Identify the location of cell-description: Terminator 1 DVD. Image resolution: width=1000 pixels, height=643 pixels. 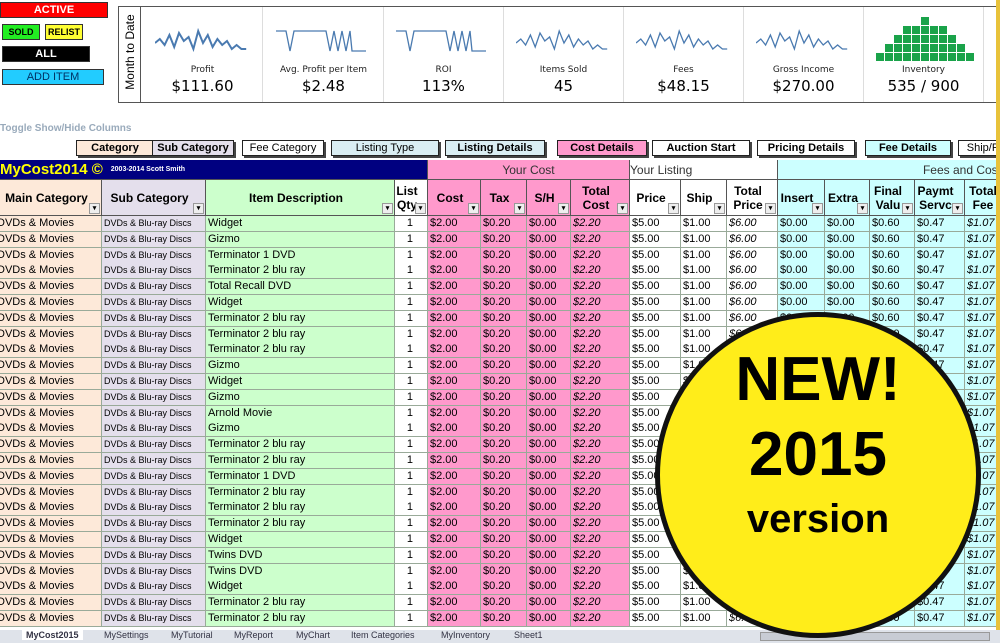
(300, 255).